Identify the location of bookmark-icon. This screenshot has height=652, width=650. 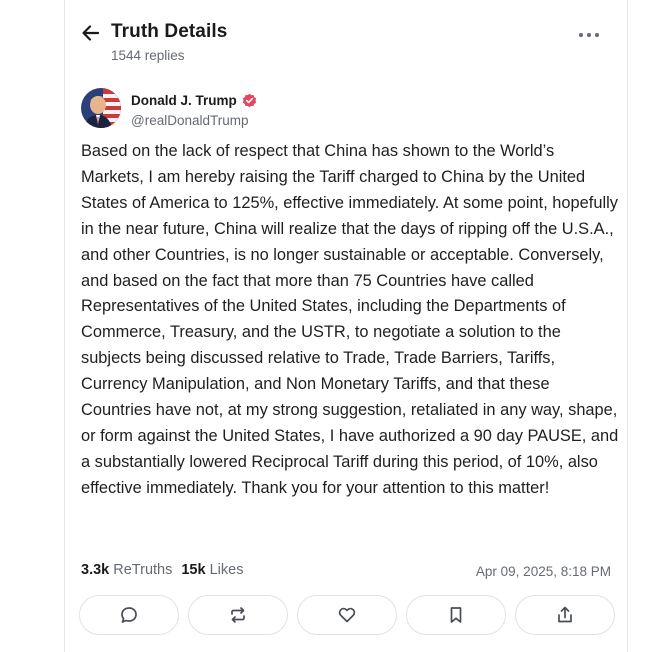
(456, 615).